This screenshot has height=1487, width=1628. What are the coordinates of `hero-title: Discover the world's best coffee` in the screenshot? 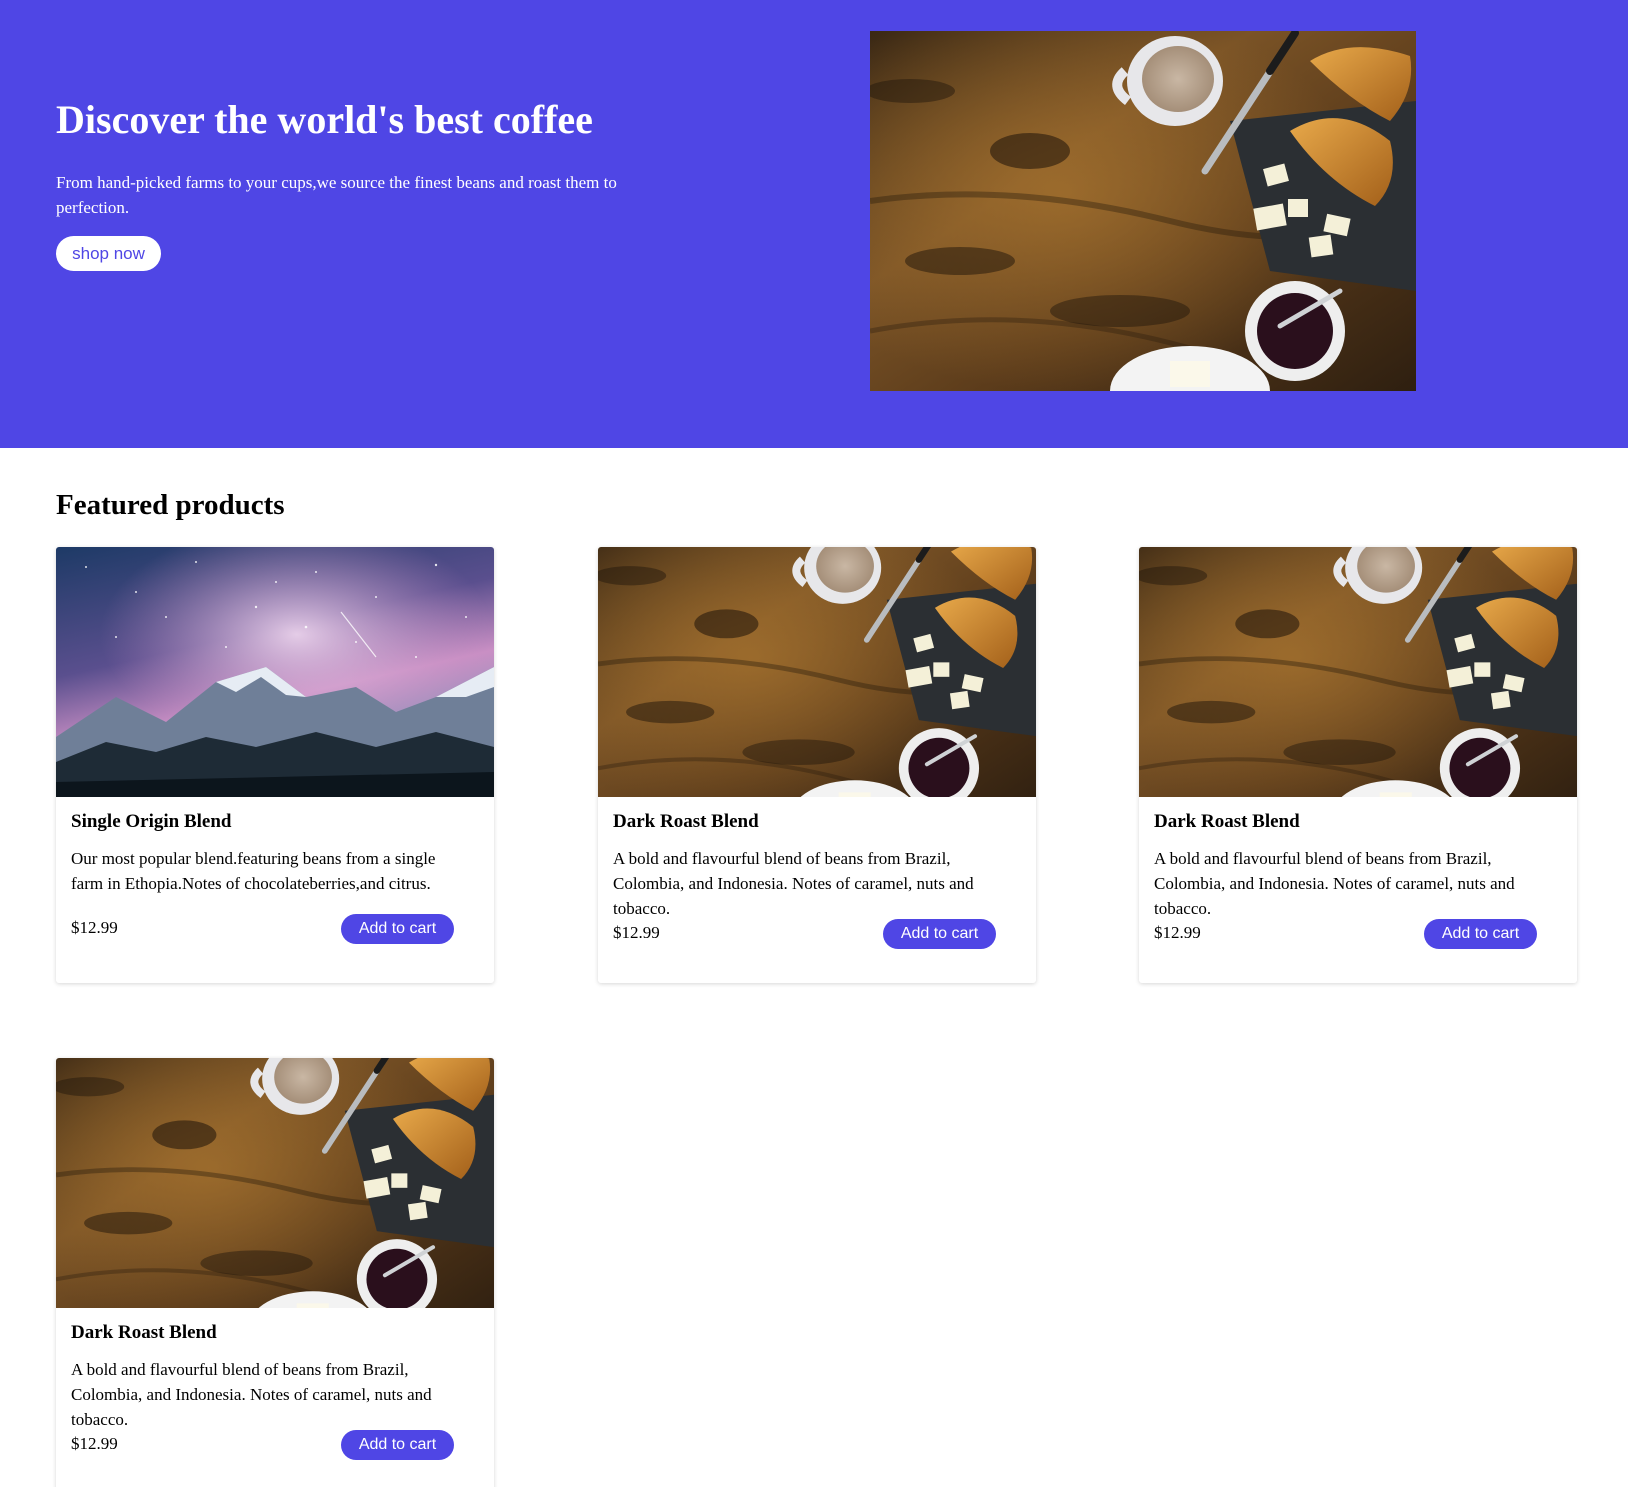 It's located at (324, 119).